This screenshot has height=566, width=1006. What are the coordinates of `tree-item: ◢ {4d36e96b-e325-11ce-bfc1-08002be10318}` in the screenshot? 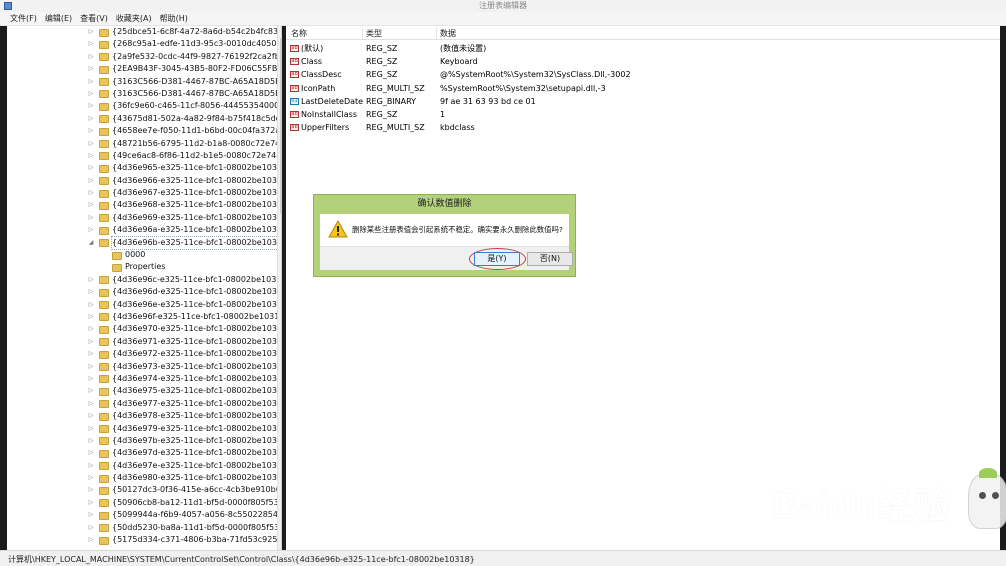 It's located at (144, 243).